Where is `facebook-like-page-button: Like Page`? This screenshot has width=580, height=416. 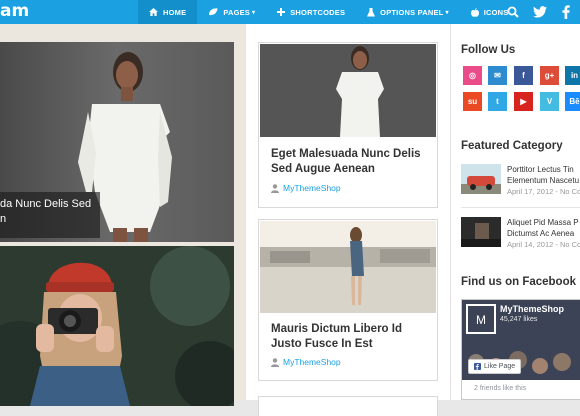 facebook-like-page-button: Like Page is located at coordinates (495, 366).